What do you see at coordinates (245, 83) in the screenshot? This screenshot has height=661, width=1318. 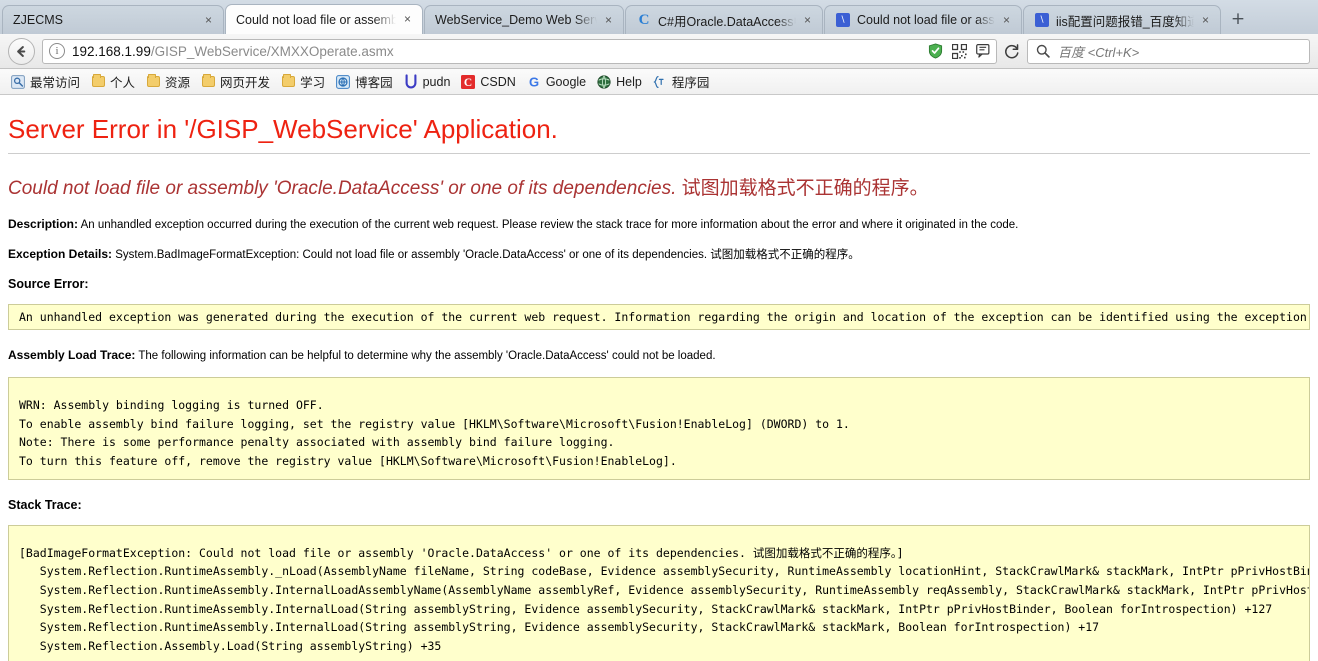 I see `bookmark-label: 网页开发` at bounding box center [245, 83].